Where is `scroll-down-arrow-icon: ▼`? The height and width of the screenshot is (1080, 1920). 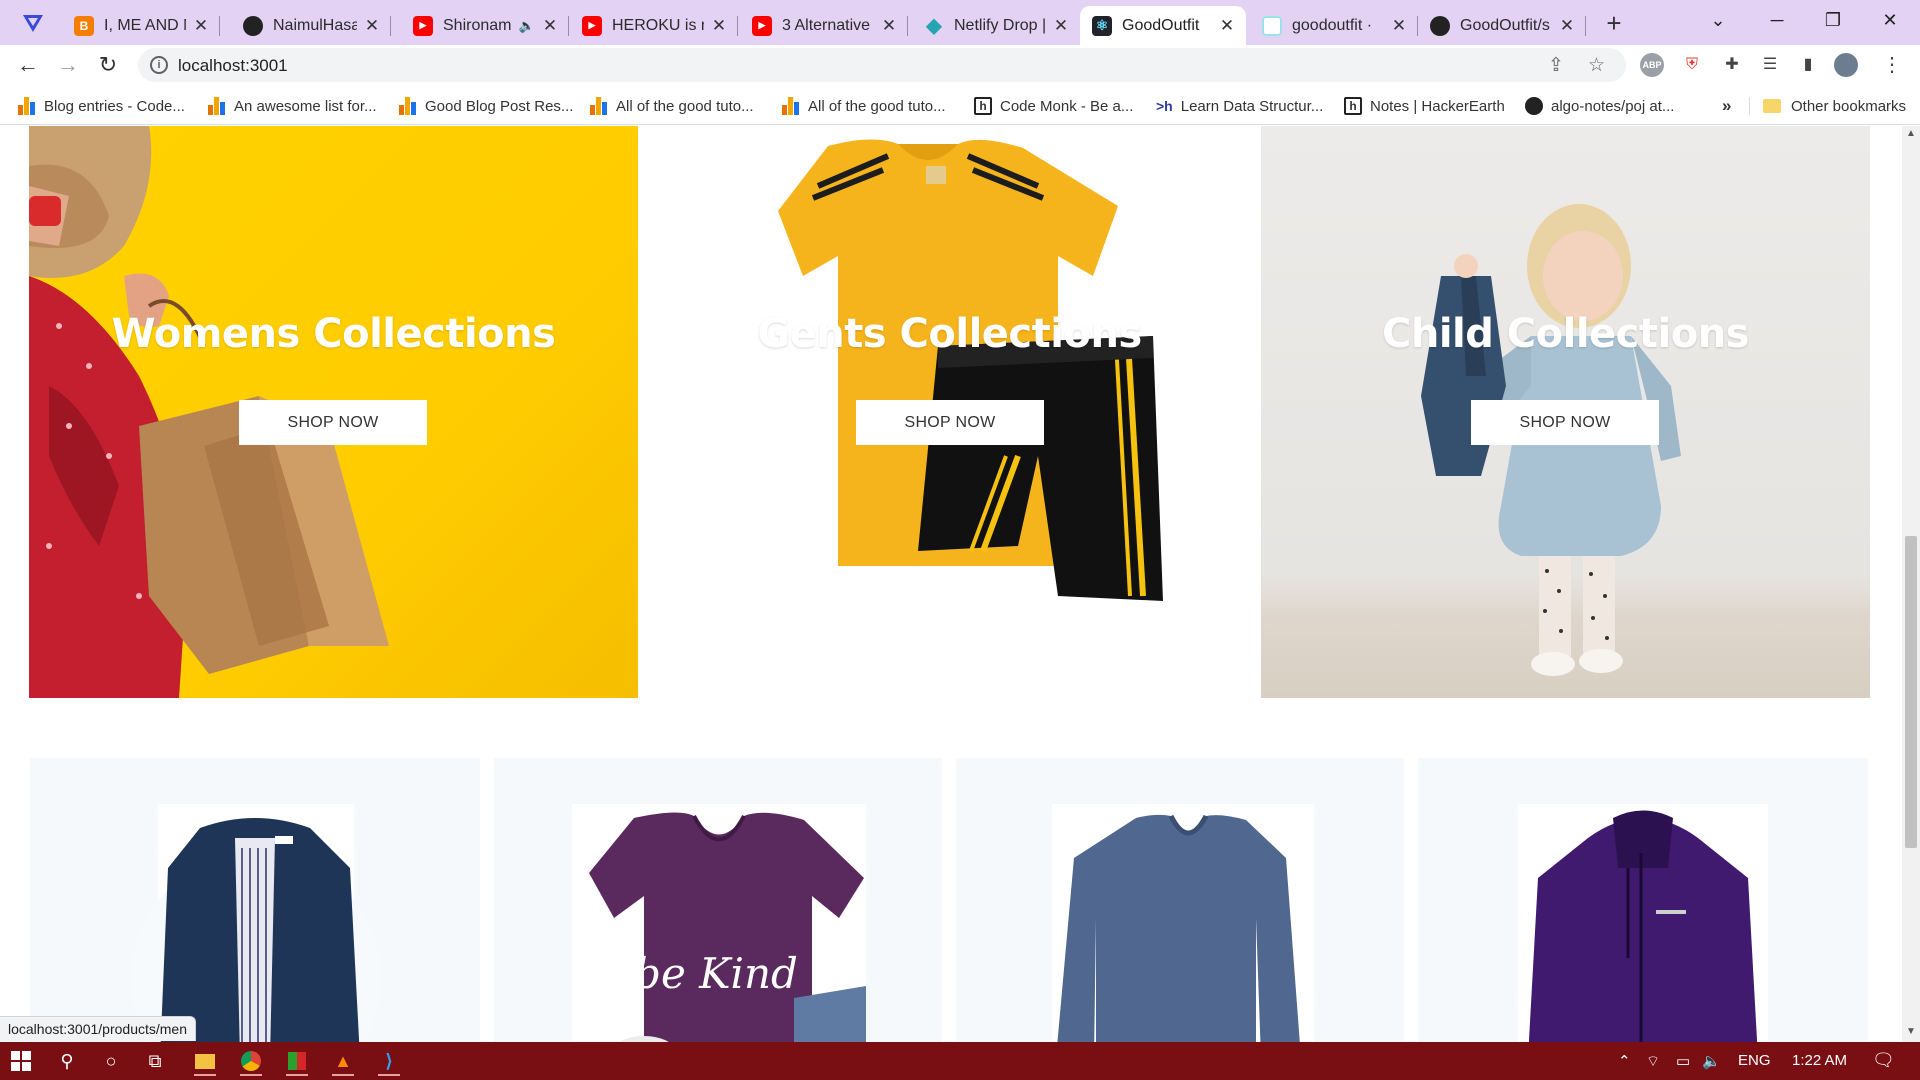 scroll-down-arrow-icon: ▼ is located at coordinates (1911, 1031).